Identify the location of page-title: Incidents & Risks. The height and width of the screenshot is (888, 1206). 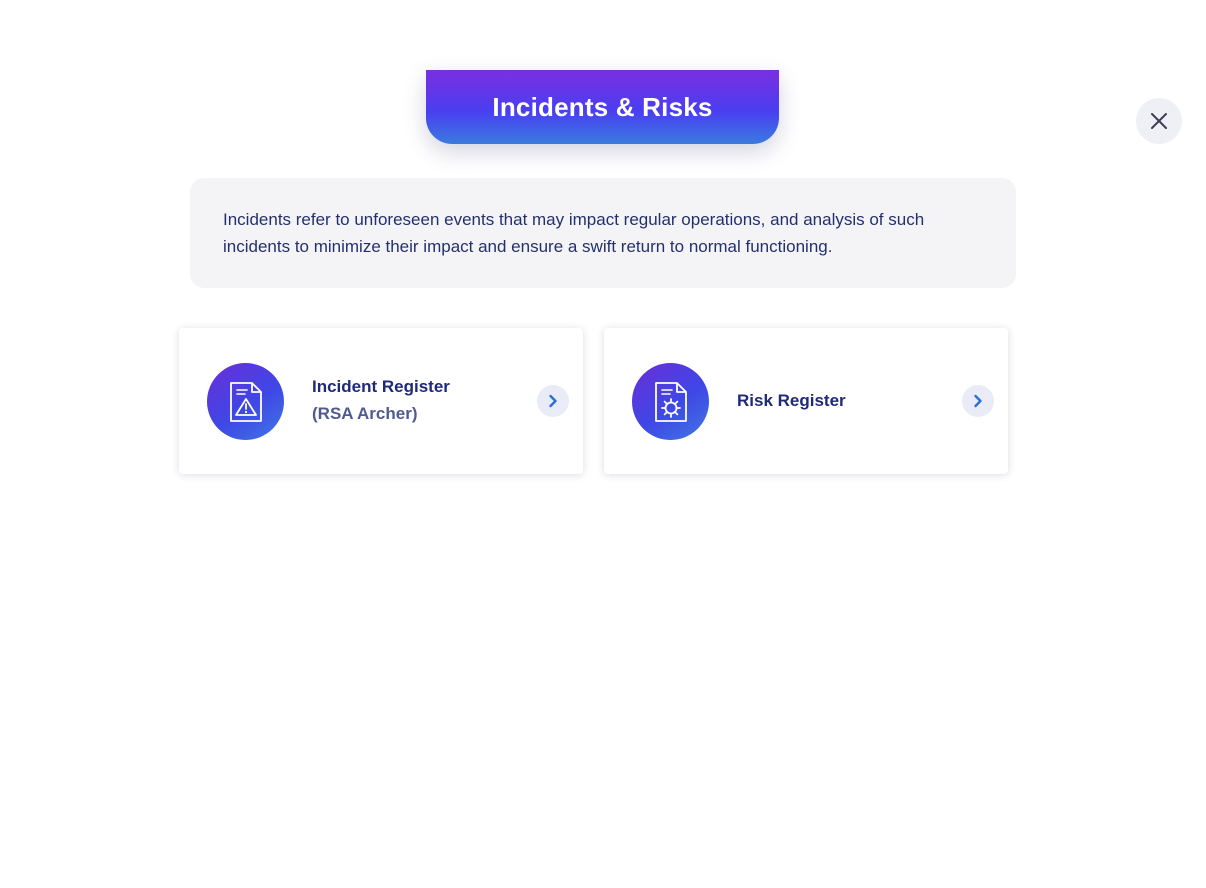
(602, 106).